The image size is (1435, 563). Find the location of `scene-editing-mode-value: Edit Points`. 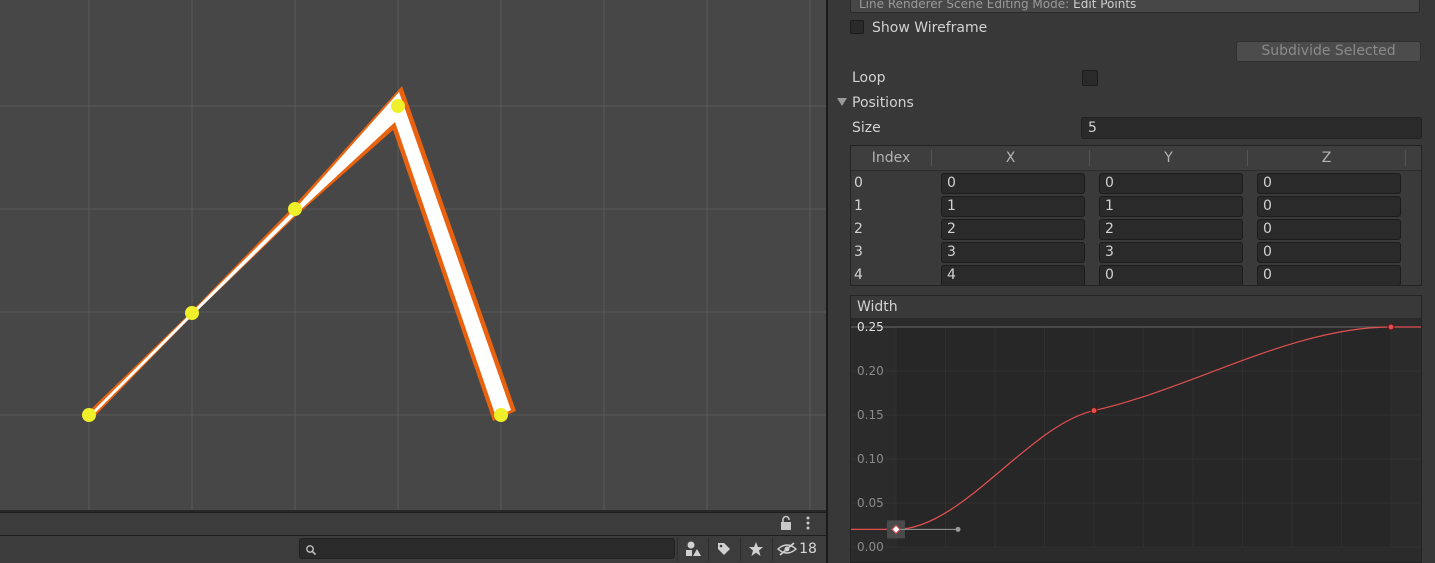

scene-editing-mode-value: Edit Points is located at coordinates (1105, 5).